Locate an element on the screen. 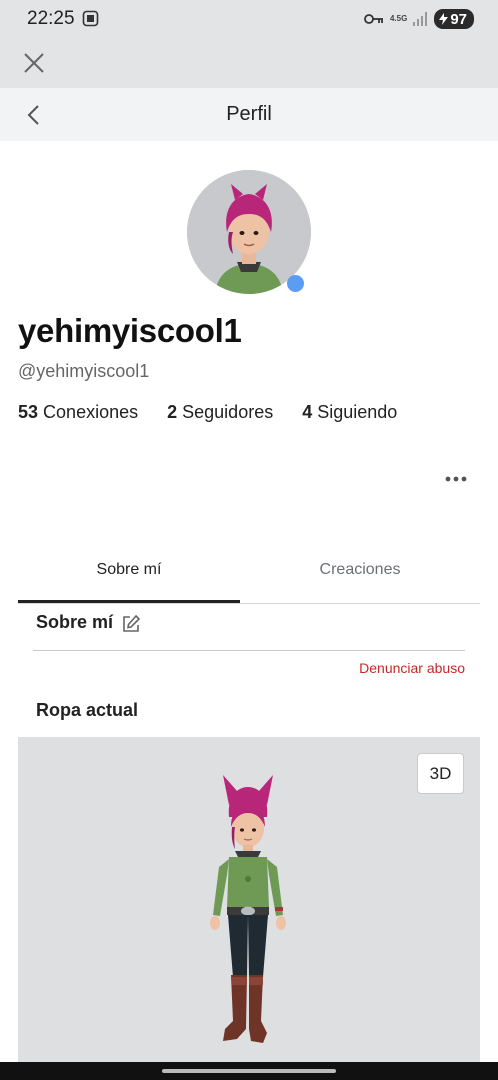 The height and width of the screenshot is (1080, 498). about-section: Sobre mí is located at coordinates (88, 622).